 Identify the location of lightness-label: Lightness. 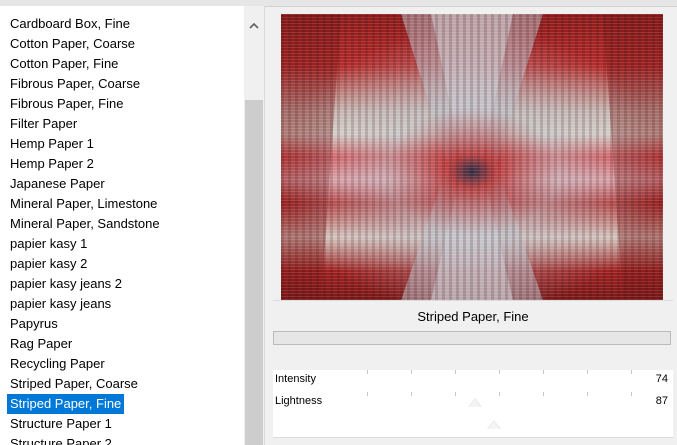
(299, 401).